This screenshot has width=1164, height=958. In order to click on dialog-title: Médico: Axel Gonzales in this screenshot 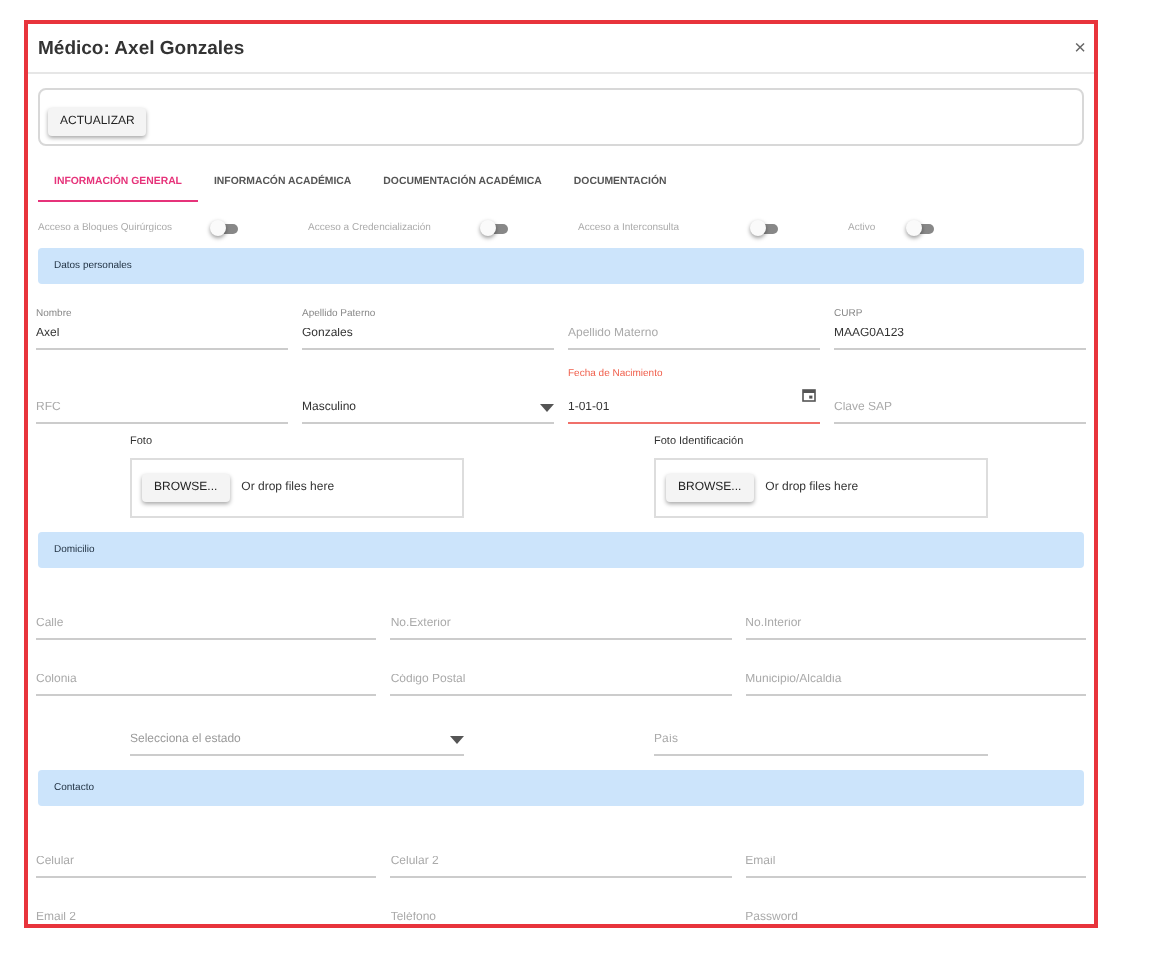, I will do `click(141, 49)`.